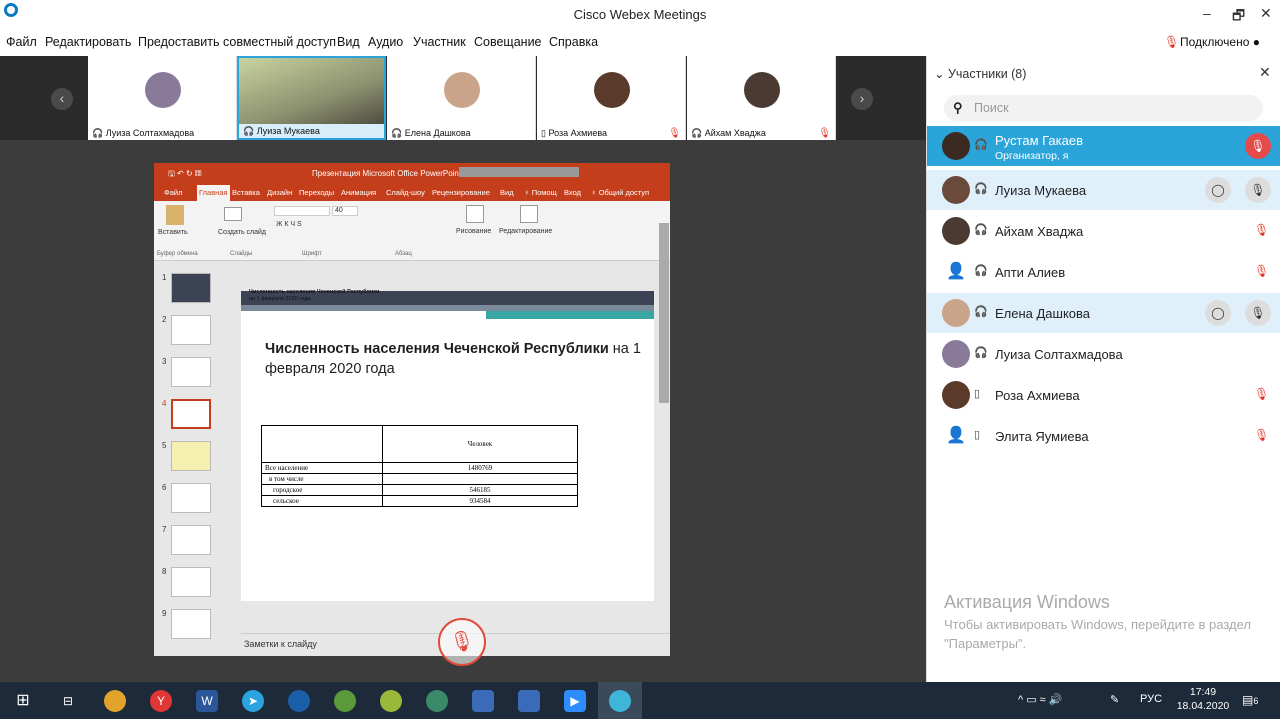 The height and width of the screenshot is (719, 1280). I want to click on table-cell, so click(480, 479).